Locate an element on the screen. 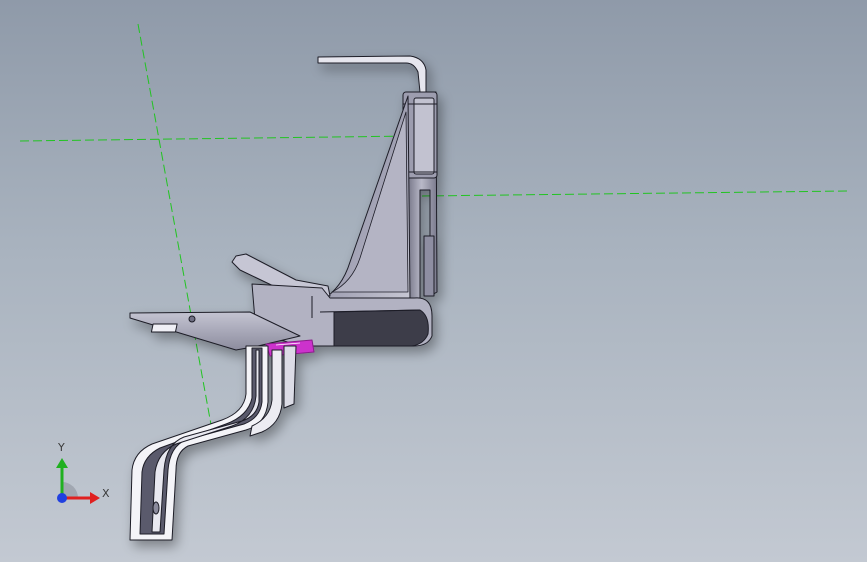 The width and height of the screenshot is (867, 562). corner-dark-face is located at coordinates (381, 328).